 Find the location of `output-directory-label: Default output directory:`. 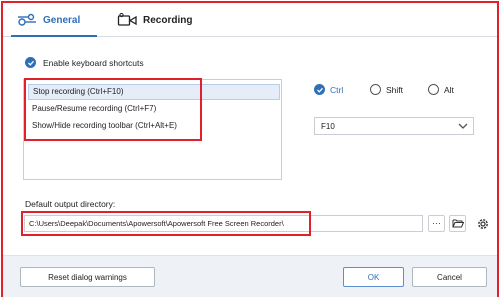

output-directory-label: Default output directory: is located at coordinates (70, 204).